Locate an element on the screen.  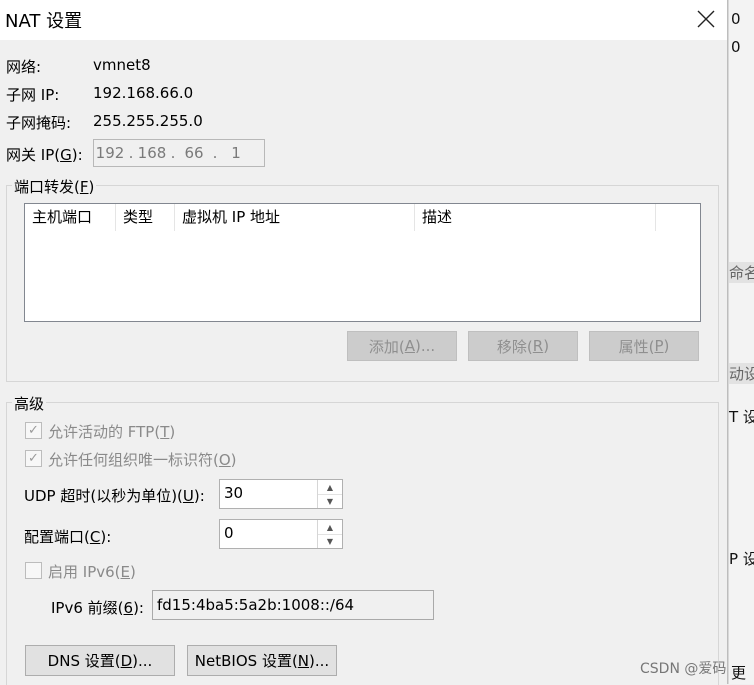
config-port-spinner: 0 ▲ ▼ is located at coordinates (281, 534).